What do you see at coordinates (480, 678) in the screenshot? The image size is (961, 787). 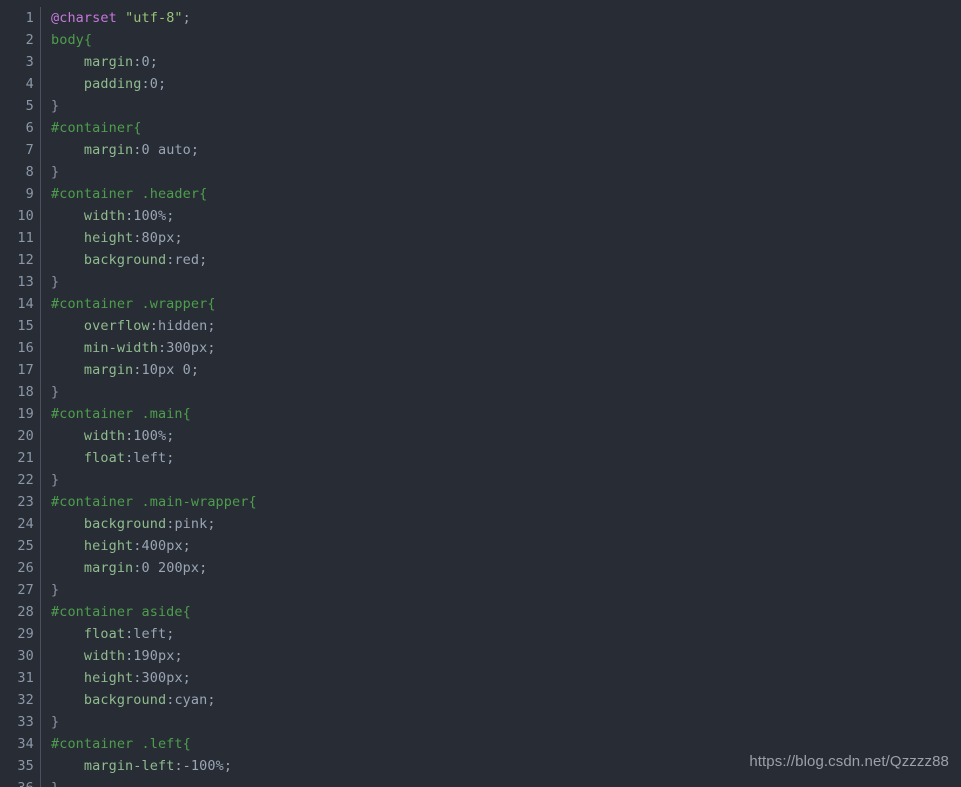 I see `code-line: 31 height:300px;` at bounding box center [480, 678].